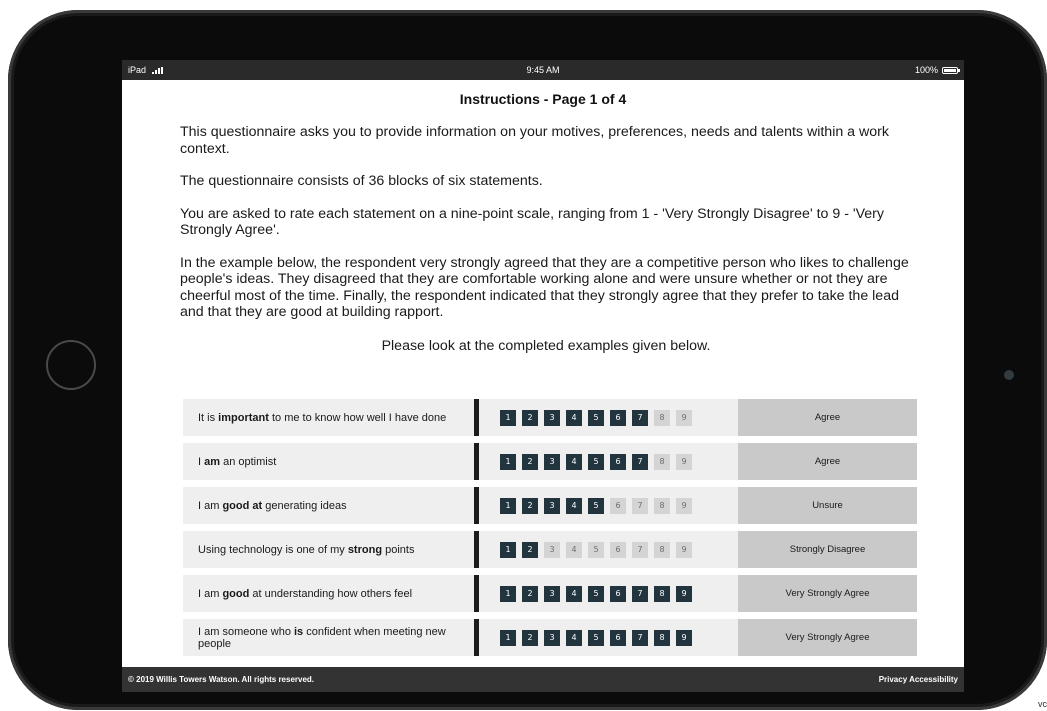  I want to click on statement-text-end: generating ideas, so click(304, 505).